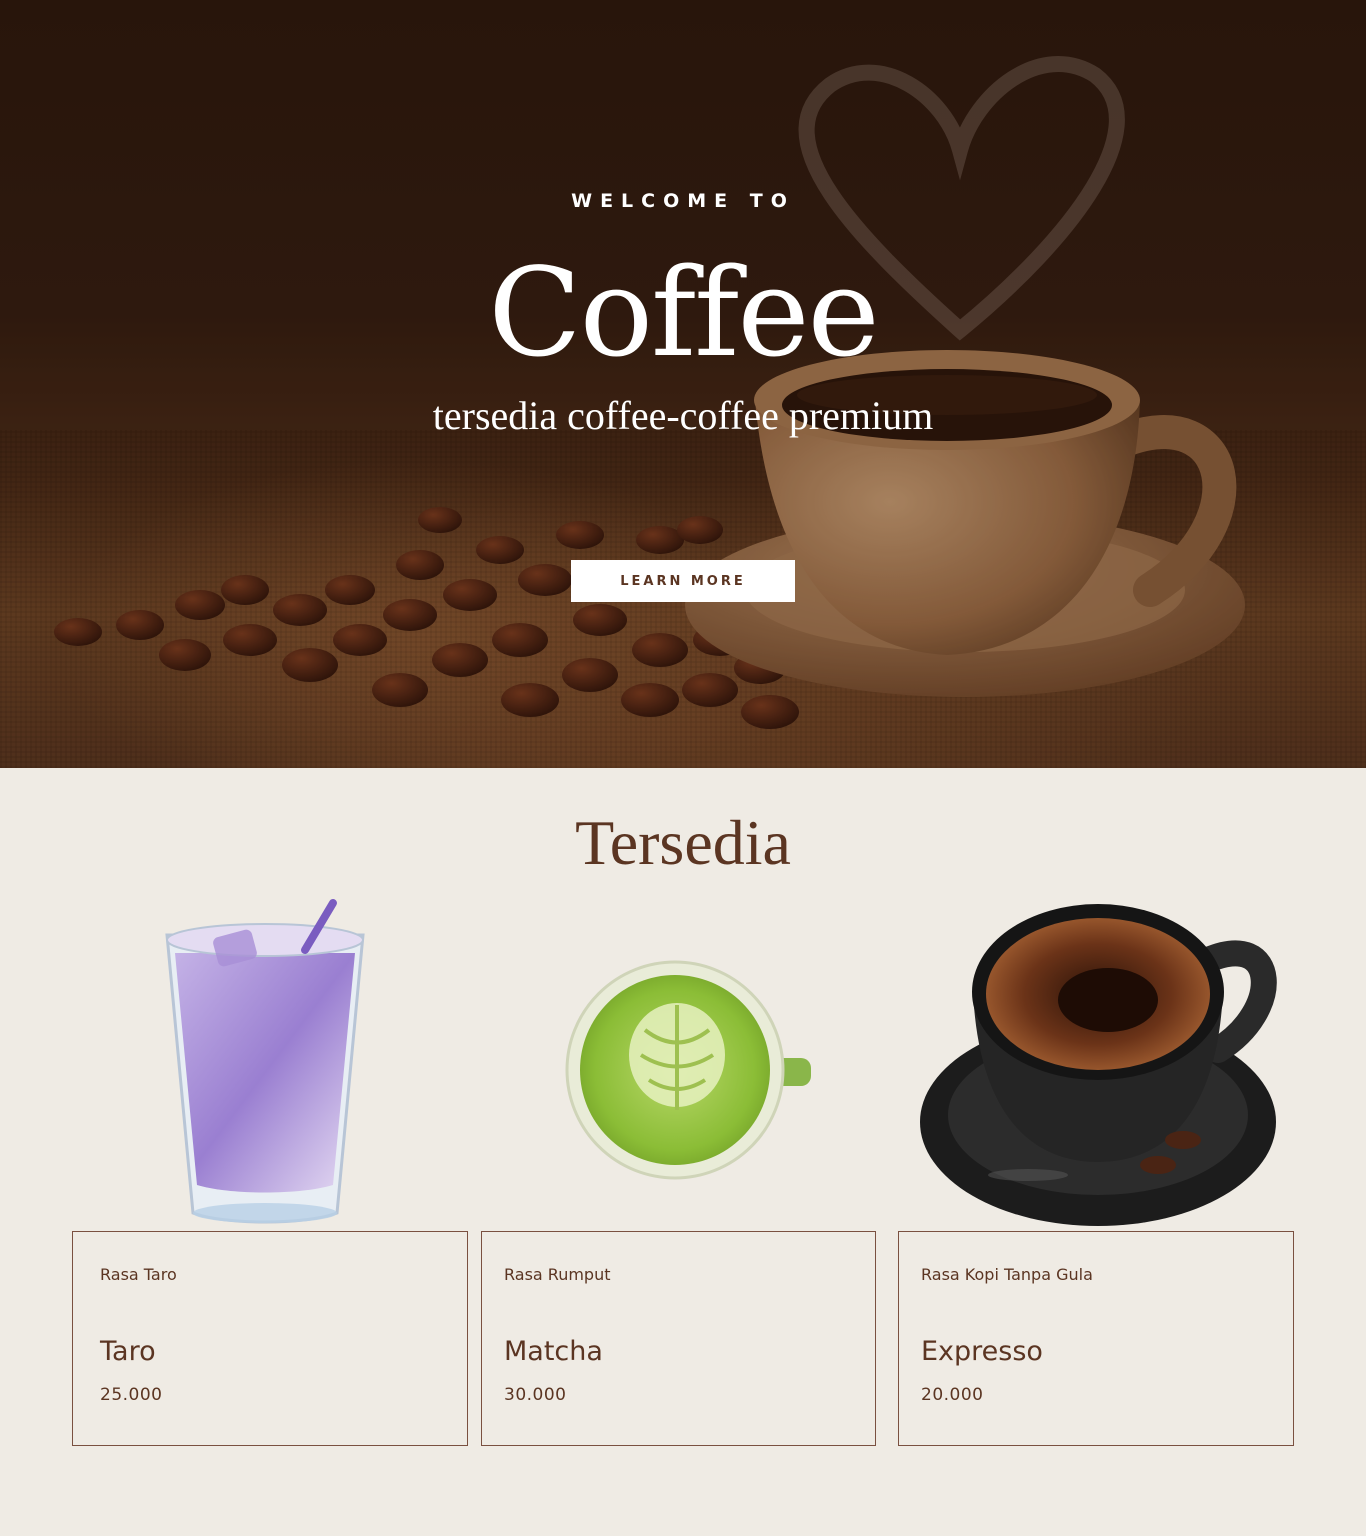 Image resolution: width=1366 pixels, height=1536 pixels. I want to click on hero-subtitle: tersedia coffee-coffee premium, so click(683, 415).